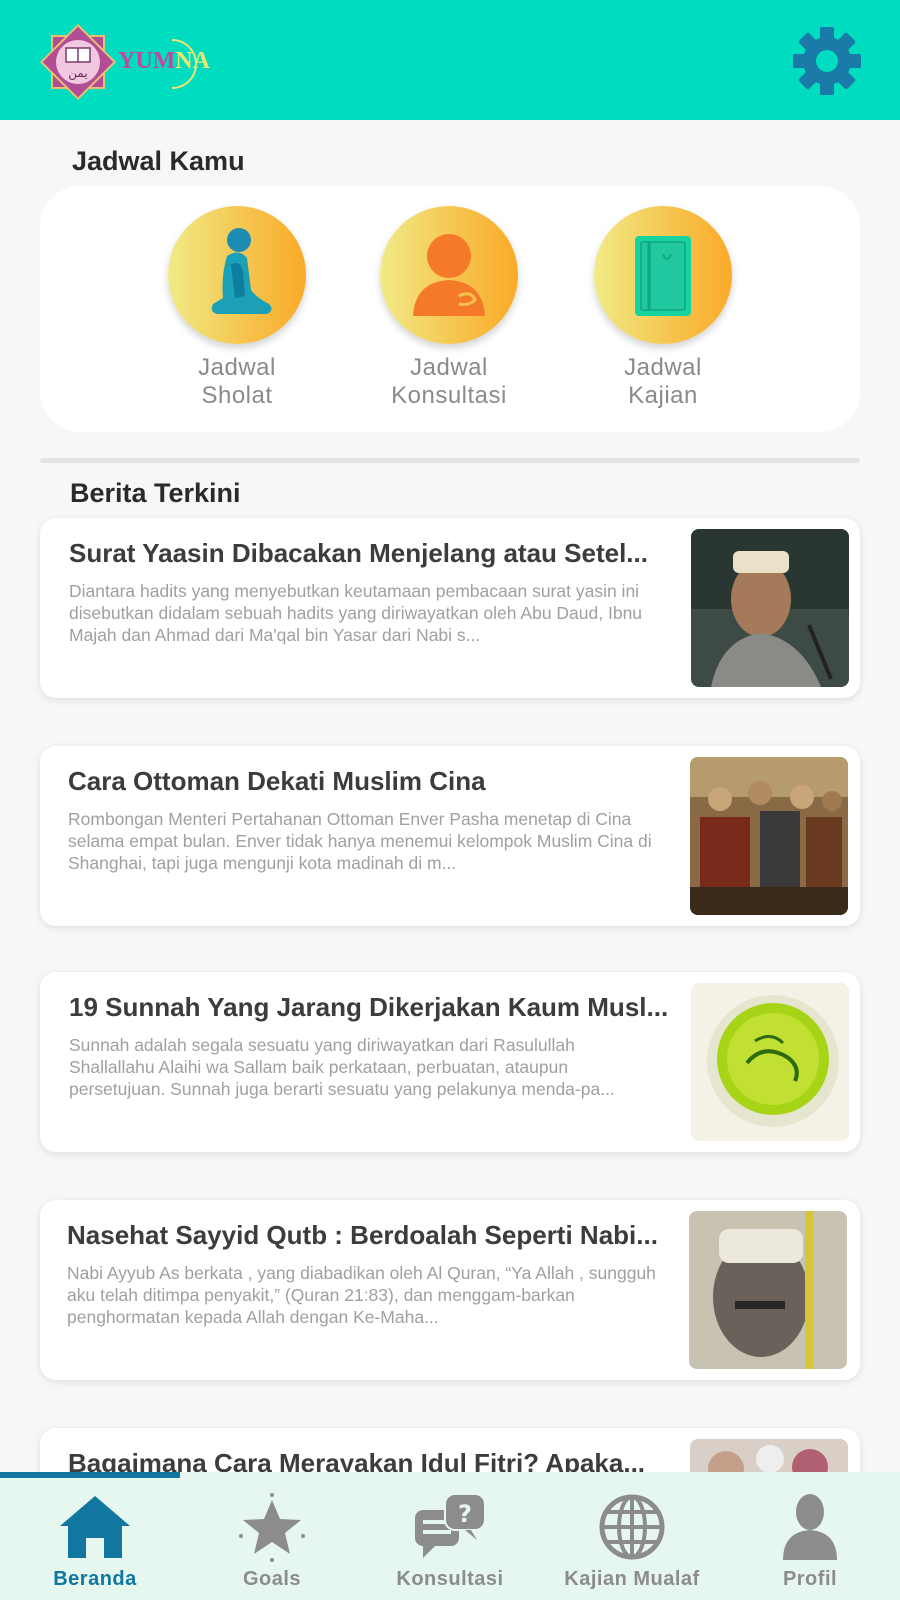  What do you see at coordinates (277, 781) in the screenshot?
I see `news-title: Cara Ottoman Dekati Muslim Cina` at bounding box center [277, 781].